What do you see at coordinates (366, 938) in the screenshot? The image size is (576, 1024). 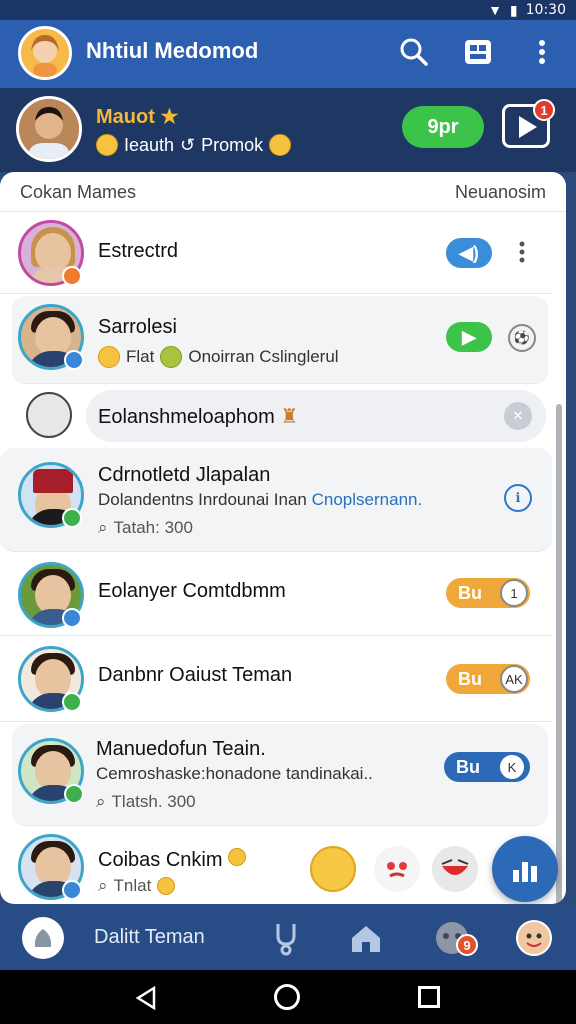 I see `house-nav-icon` at bounding box center [366, 938].